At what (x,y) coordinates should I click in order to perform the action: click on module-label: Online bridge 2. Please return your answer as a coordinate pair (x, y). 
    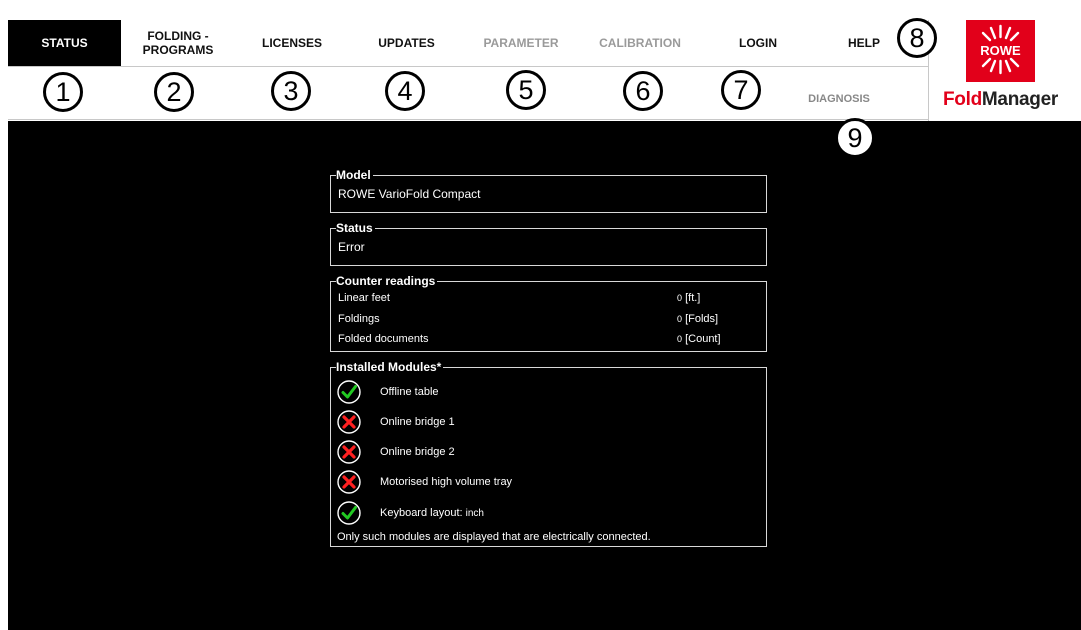
    Looking at the image, I should click on (417, 452).